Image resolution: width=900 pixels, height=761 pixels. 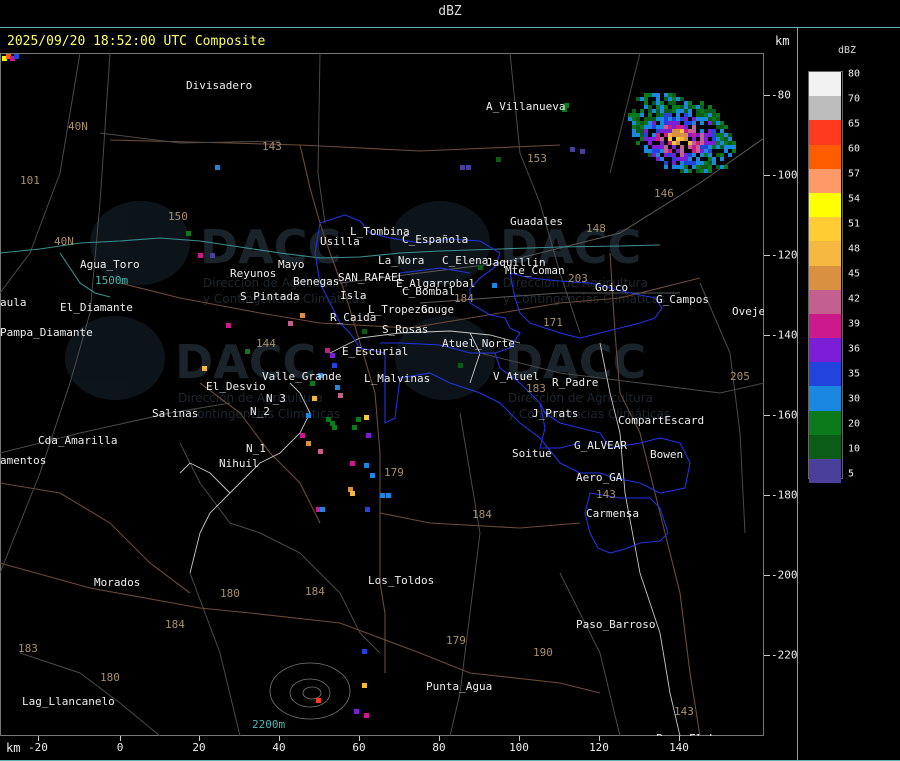 I want to click on x-tick-label: 80, so click(x=439, y=747).